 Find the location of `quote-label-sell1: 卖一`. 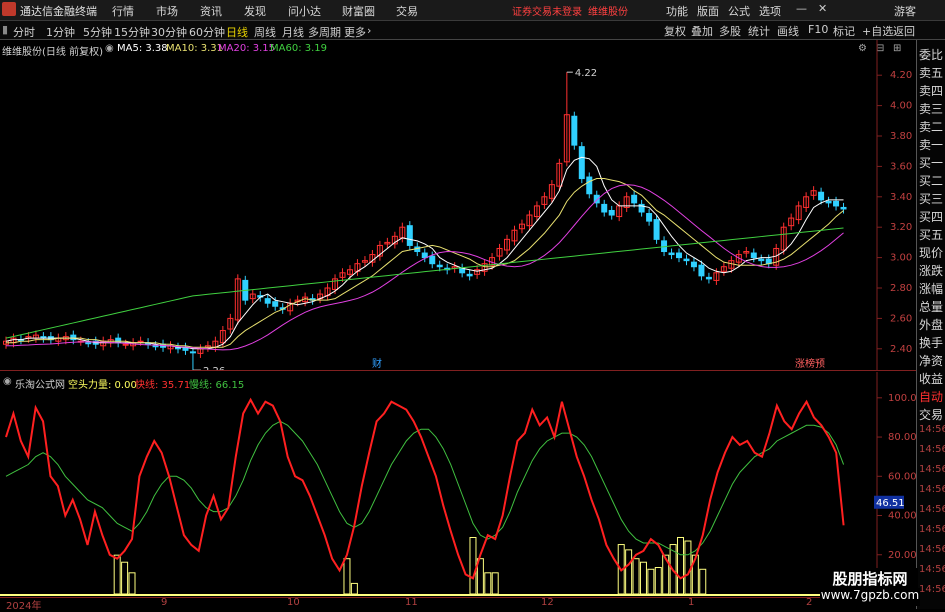

quote-label-sell1: 卖一 is located at coordinates (931, 145).